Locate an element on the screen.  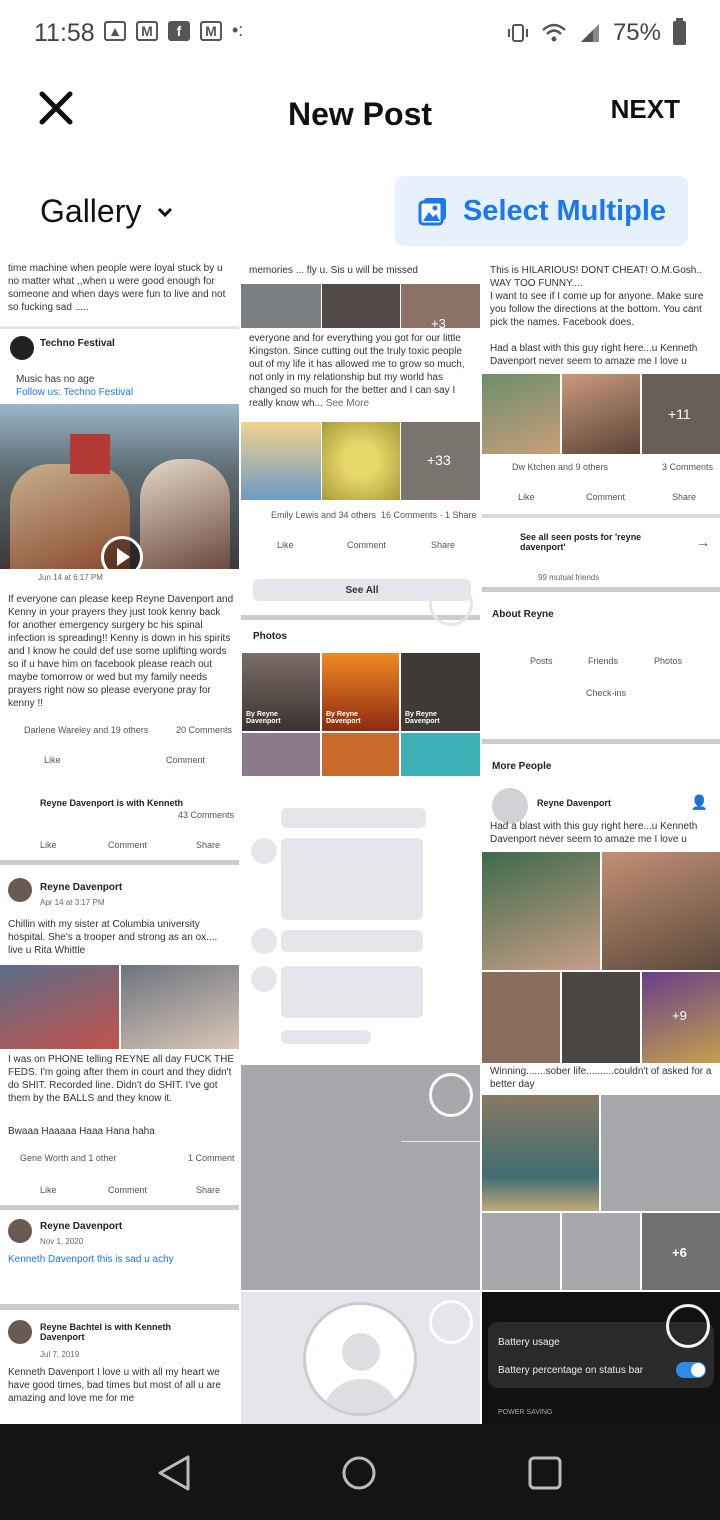
chevron-down-icon is located at coordinates (165, 212).